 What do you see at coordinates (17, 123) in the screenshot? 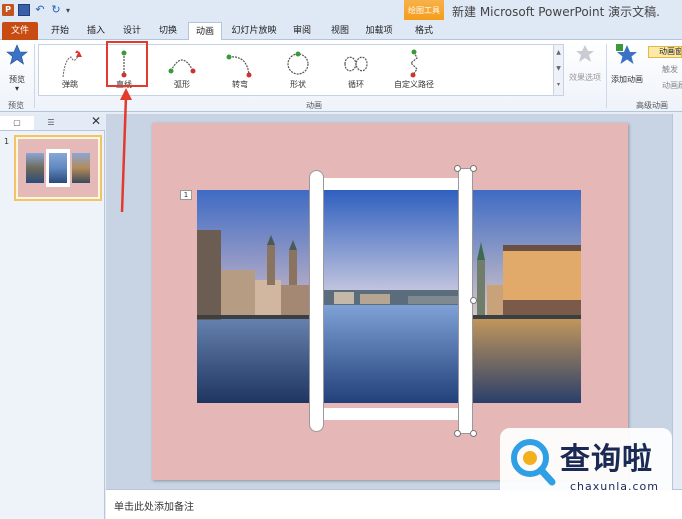
I see `tab-slides: ▢` at bounding box center [17, 123].